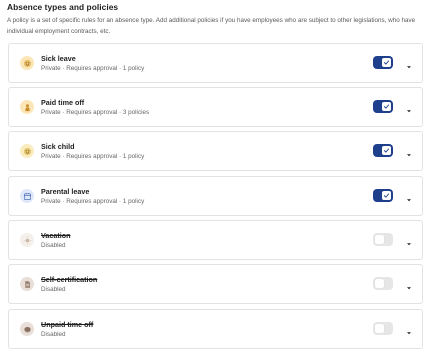  Describe the element at coordinates (27, 240) in the screenshot. I see `sun-icon` at that location.